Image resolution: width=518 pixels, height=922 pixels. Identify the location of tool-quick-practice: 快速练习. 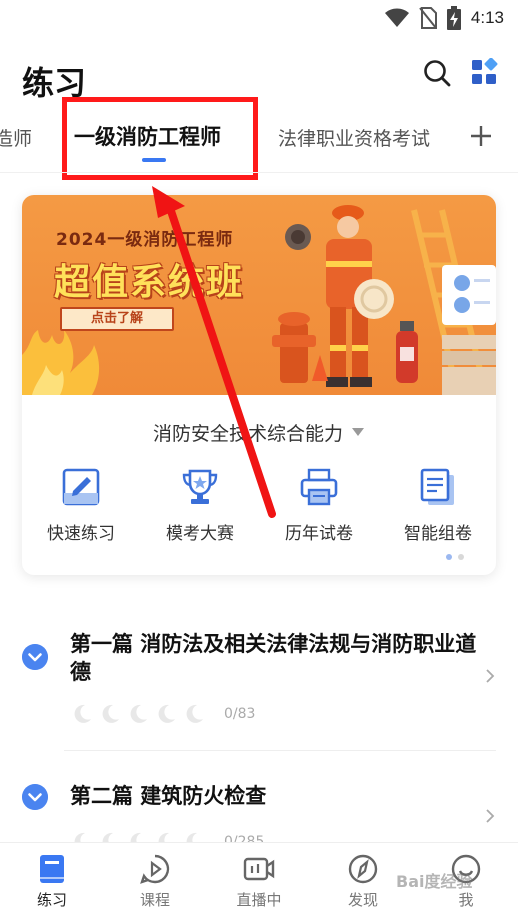
(81, 508).